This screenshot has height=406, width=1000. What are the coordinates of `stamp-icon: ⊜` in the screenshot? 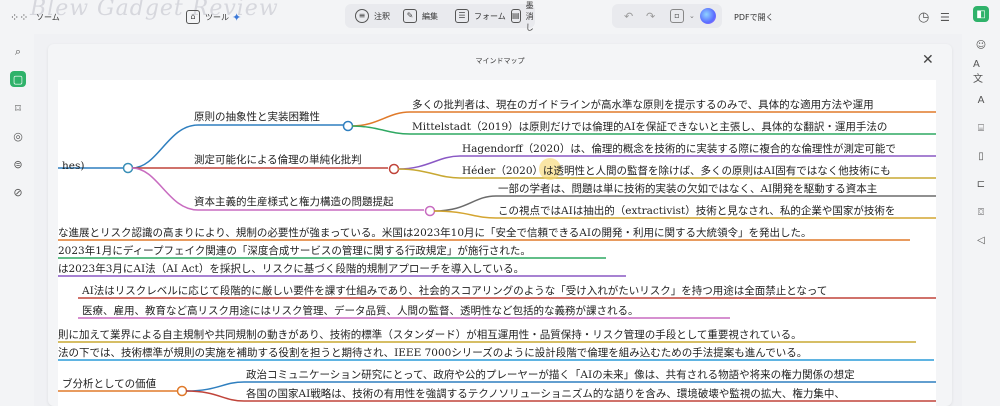 It's located at (18, 164).